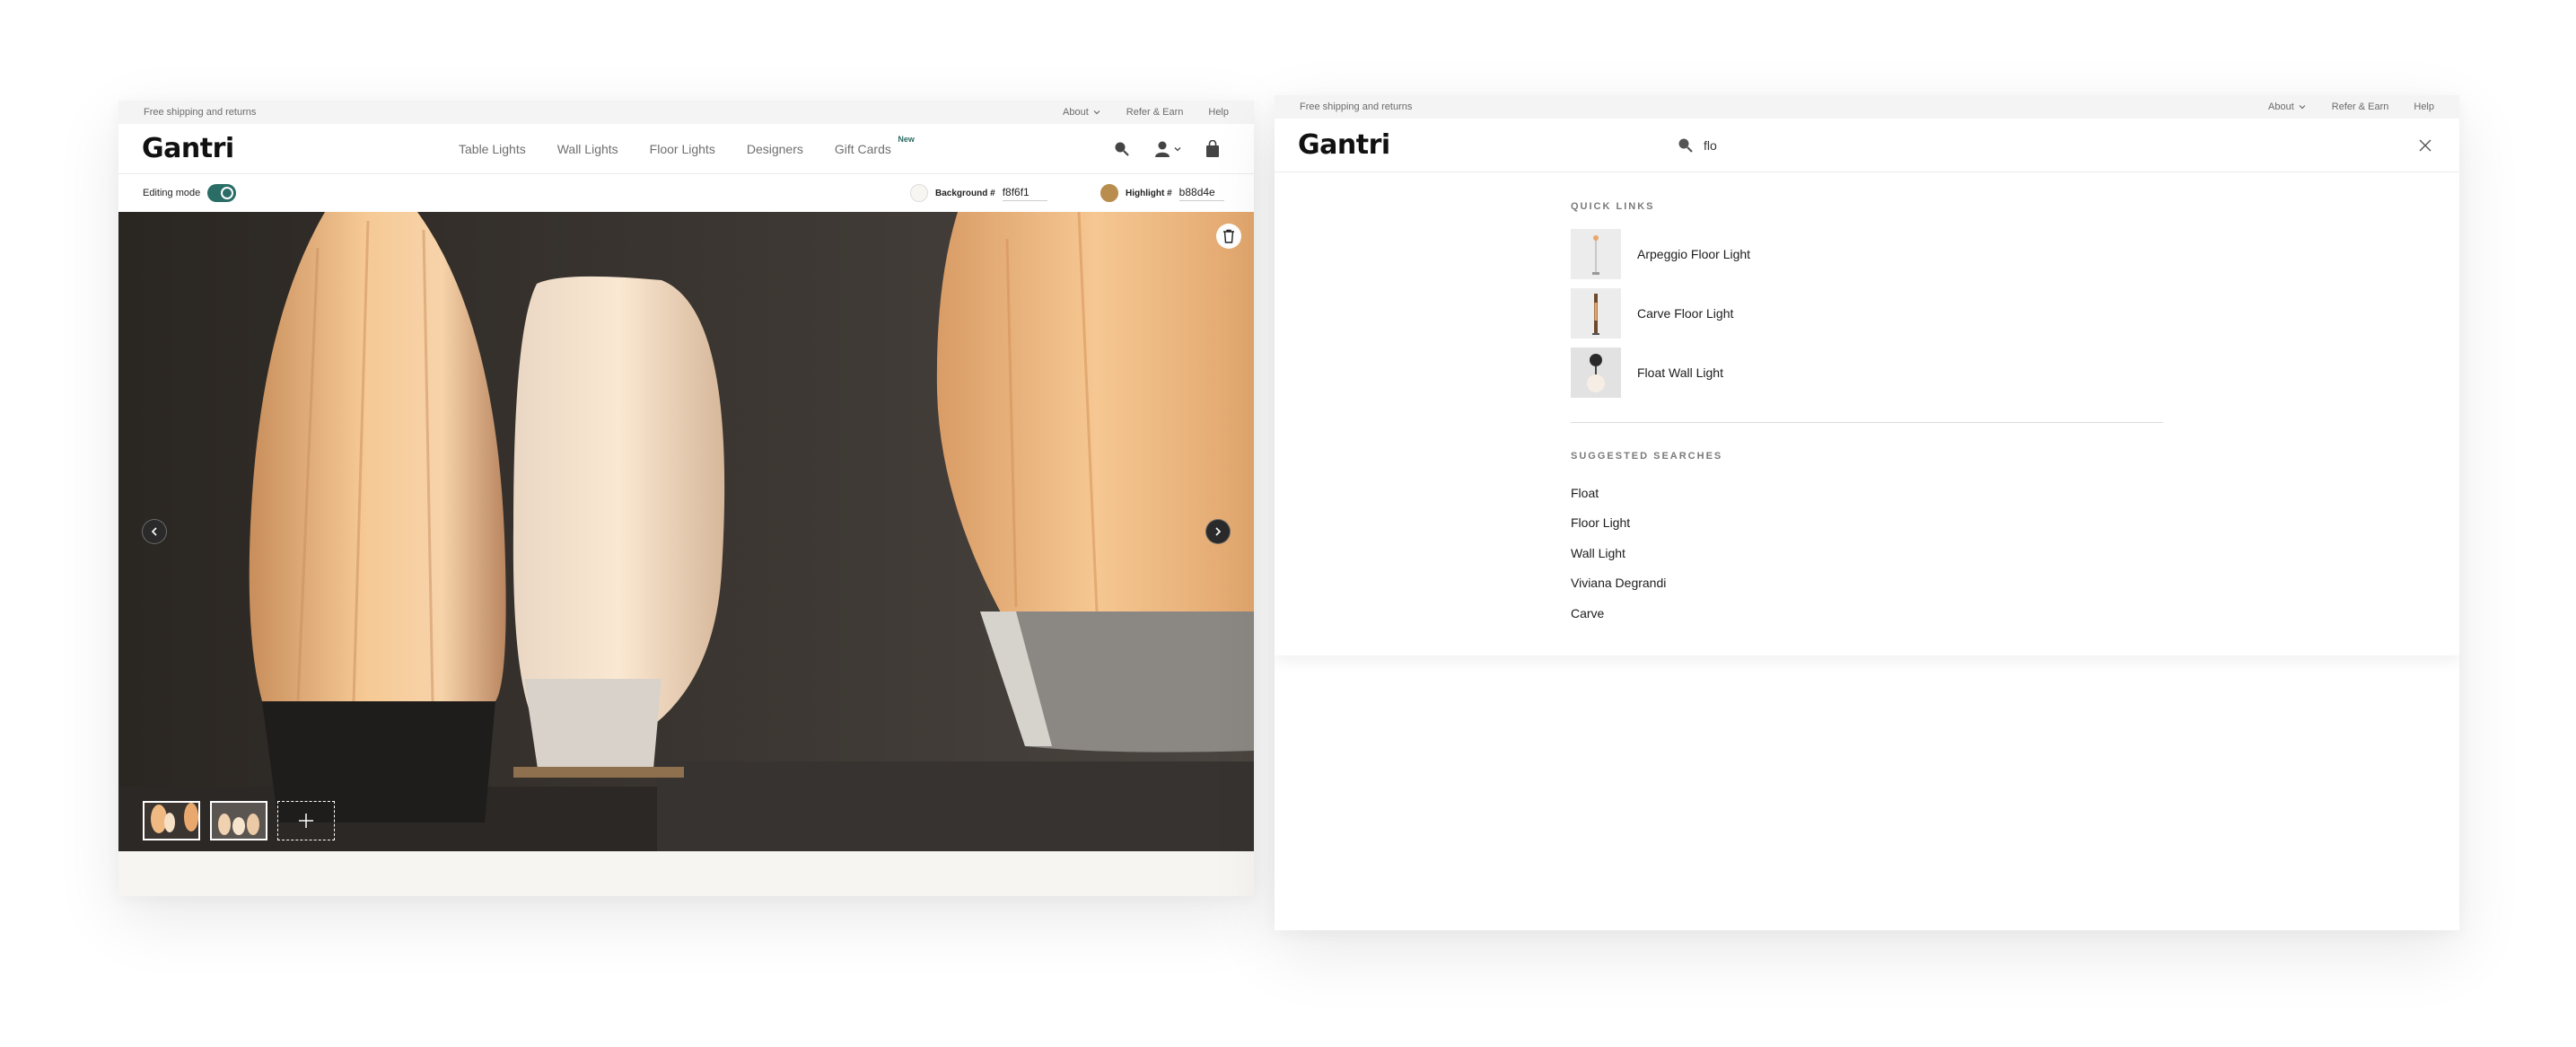 The width and height of the screenshot is (2576, 1047). What do you see at coordinates (1838, 145) in the screenshot?
I see `search-input` at bounding box center [1838, 145].